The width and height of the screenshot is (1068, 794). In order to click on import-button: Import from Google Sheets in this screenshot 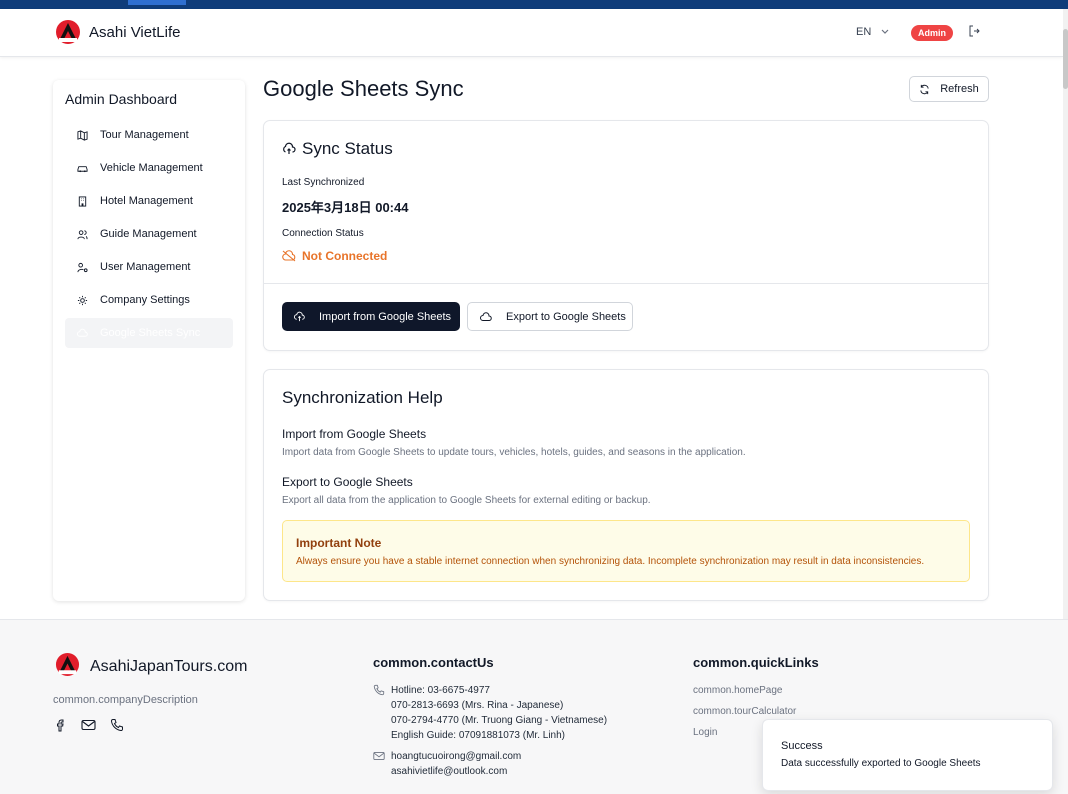, I will do `click(371, 316)`.